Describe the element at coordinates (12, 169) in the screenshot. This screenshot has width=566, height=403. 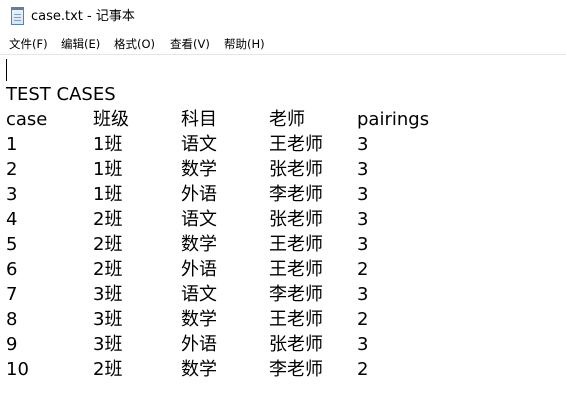
I see `cell-case: 2` at that location.